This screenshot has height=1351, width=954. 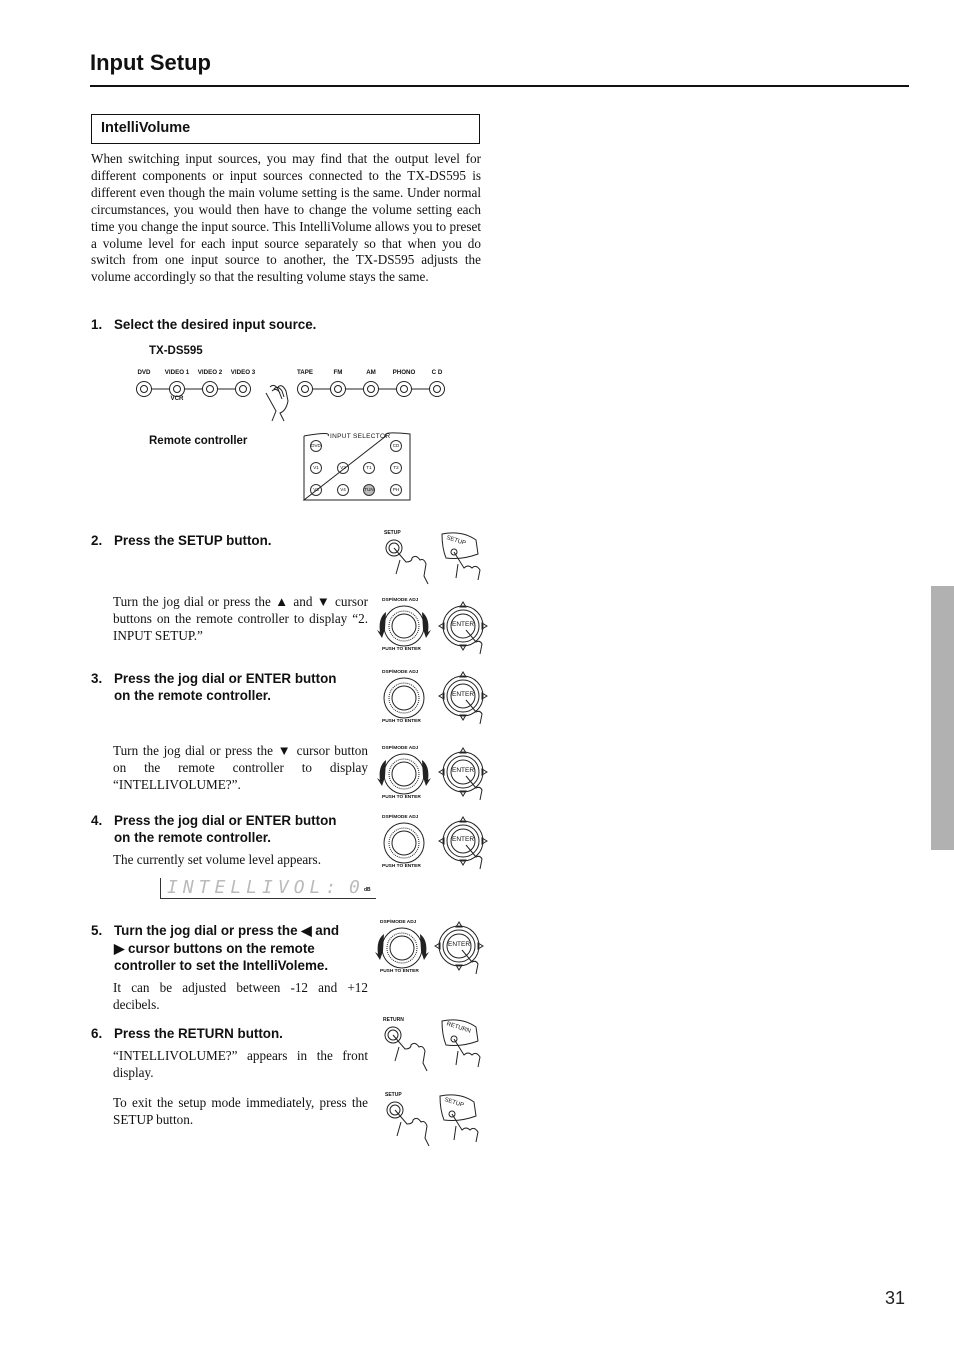 I want to click on input-button-cd, so click(x=437, y=389).